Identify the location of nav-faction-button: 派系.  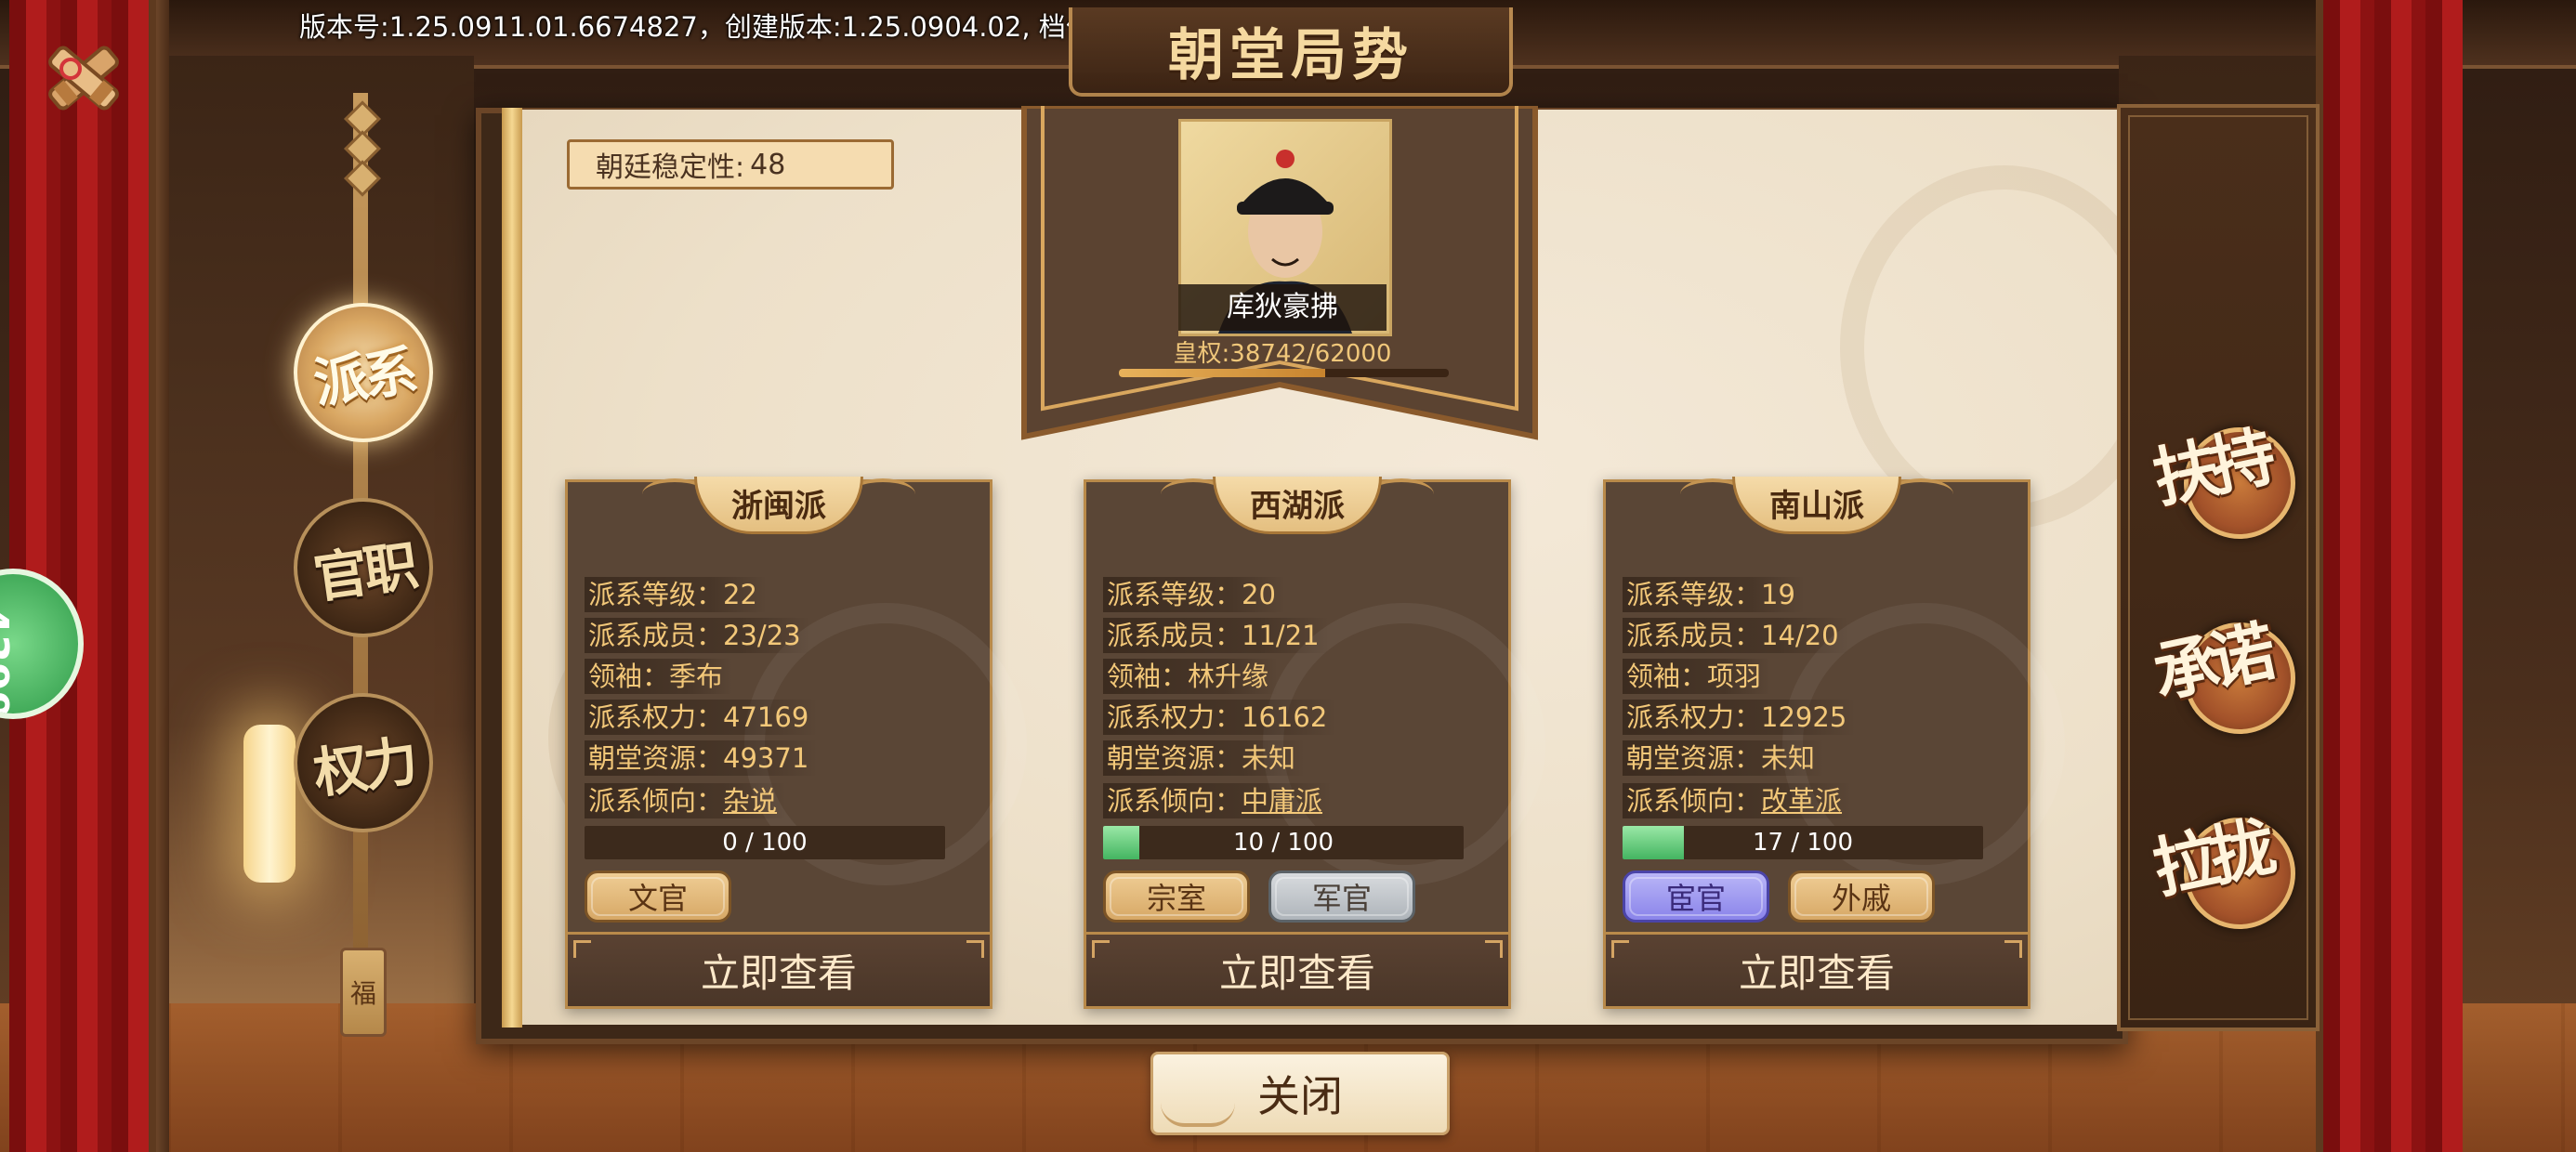
(363, 372).